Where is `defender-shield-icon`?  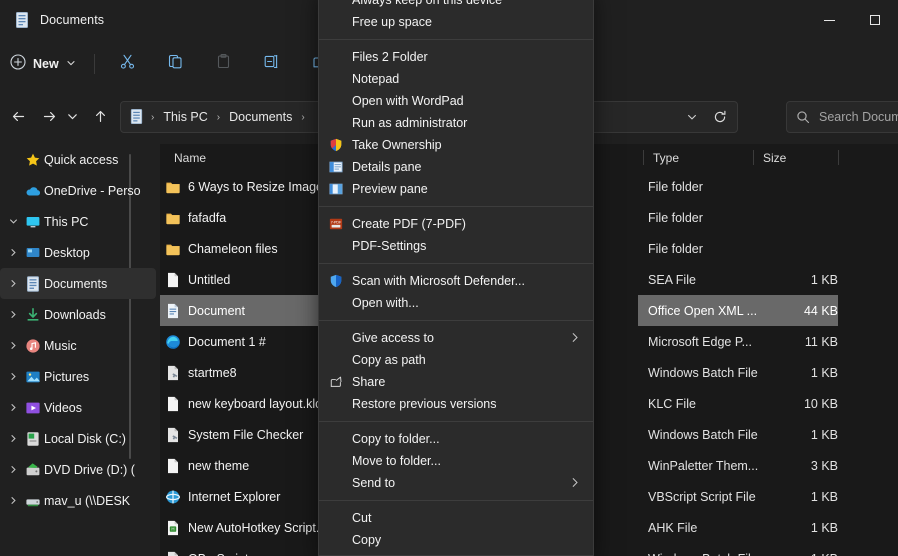 defender-shield-icon is located at coordinates (336, 281).